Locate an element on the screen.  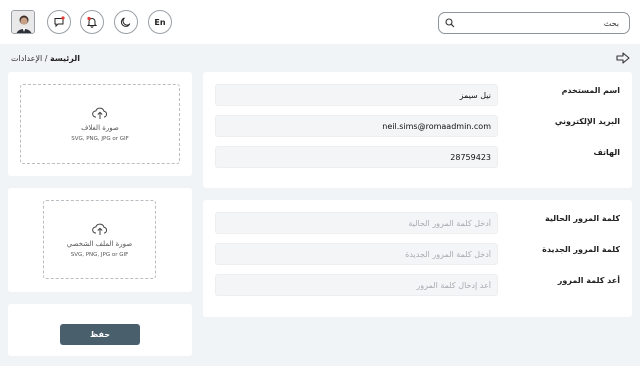
moon-icon is located at coordinates (126, 22).